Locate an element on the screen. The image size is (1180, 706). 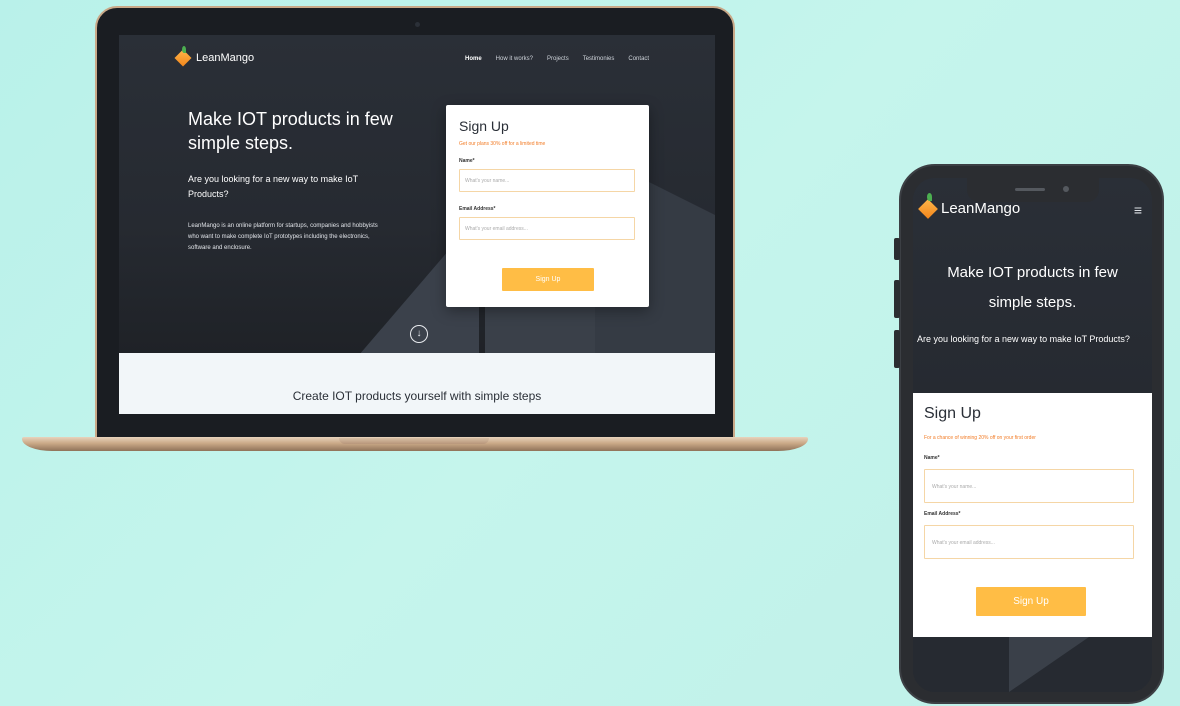
phone-notch is located at coordinates (1033, 190).